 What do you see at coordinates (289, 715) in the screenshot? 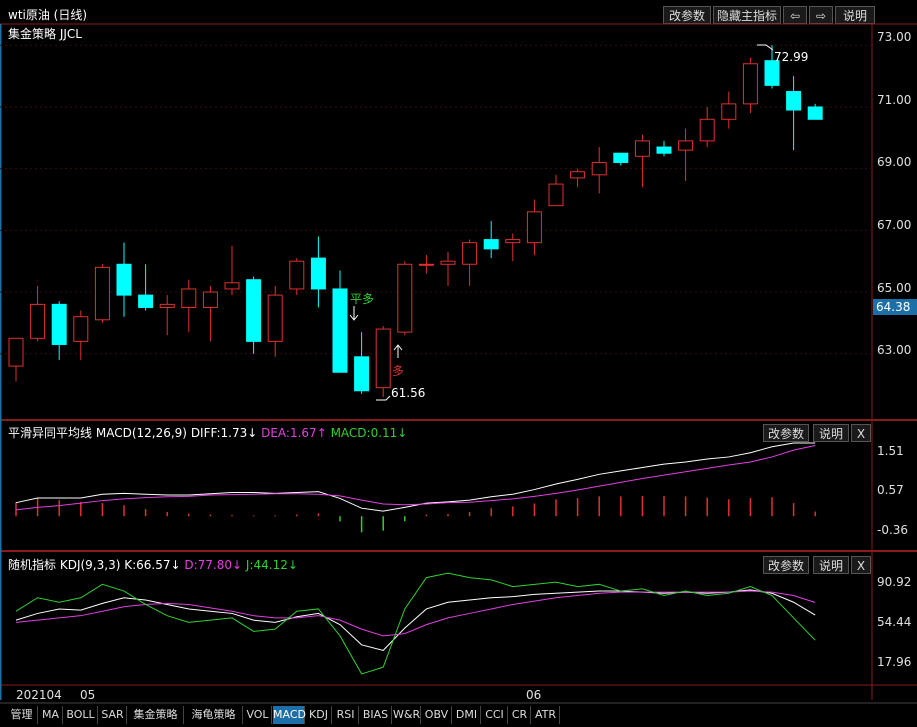
I see `tab-7: MACD` at bounding box center [289, 715].